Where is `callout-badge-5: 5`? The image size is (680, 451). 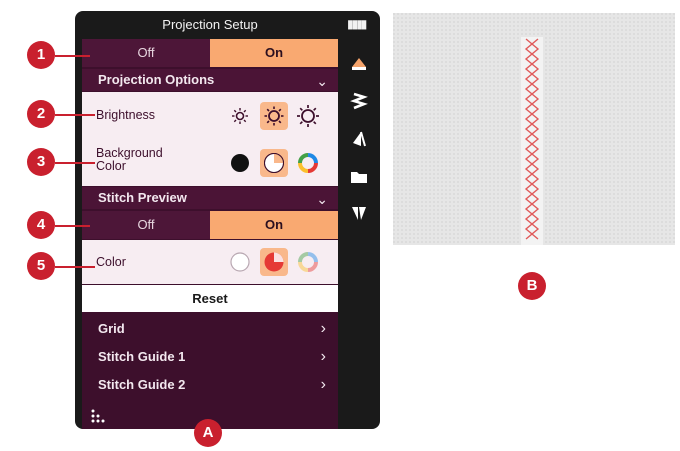 callout-badge-5: 5 is located at coordinates (41, 266).